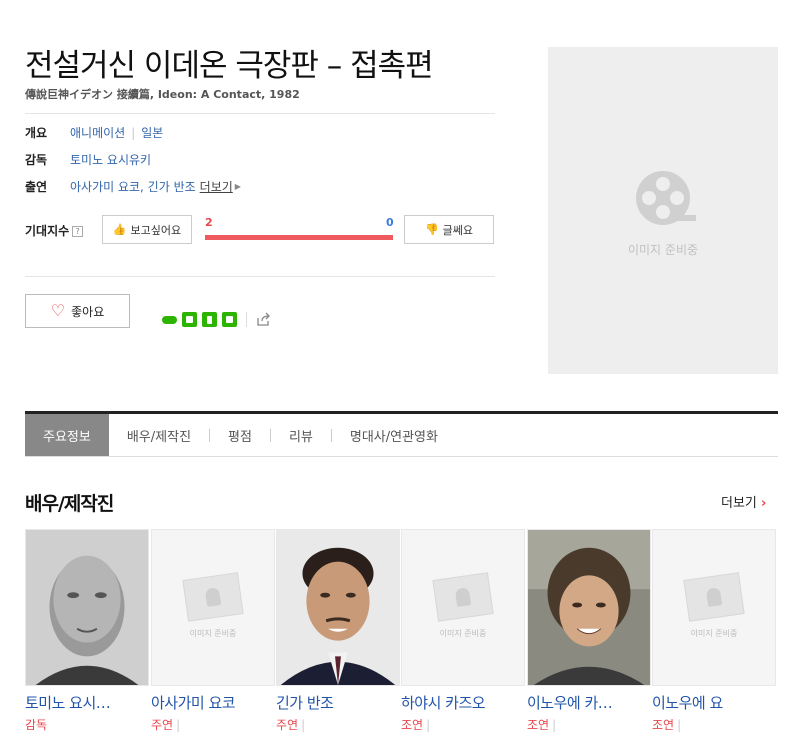 This screenshot has height=756, width=800. Describe the element at coordinates (47, 231) in the screenshot. I see `expectation-label-text: 기대지수` at that location.